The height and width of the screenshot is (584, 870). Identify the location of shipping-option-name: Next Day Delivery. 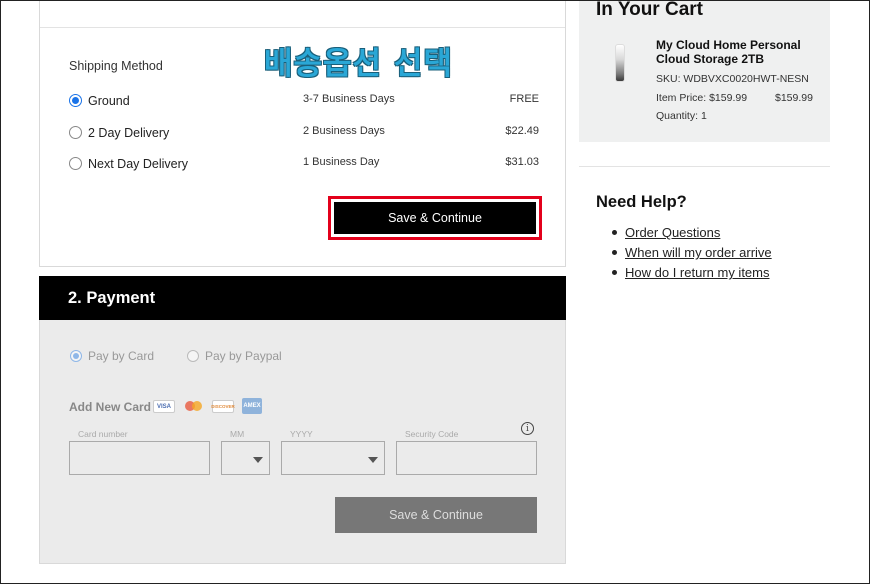
(138, 164).